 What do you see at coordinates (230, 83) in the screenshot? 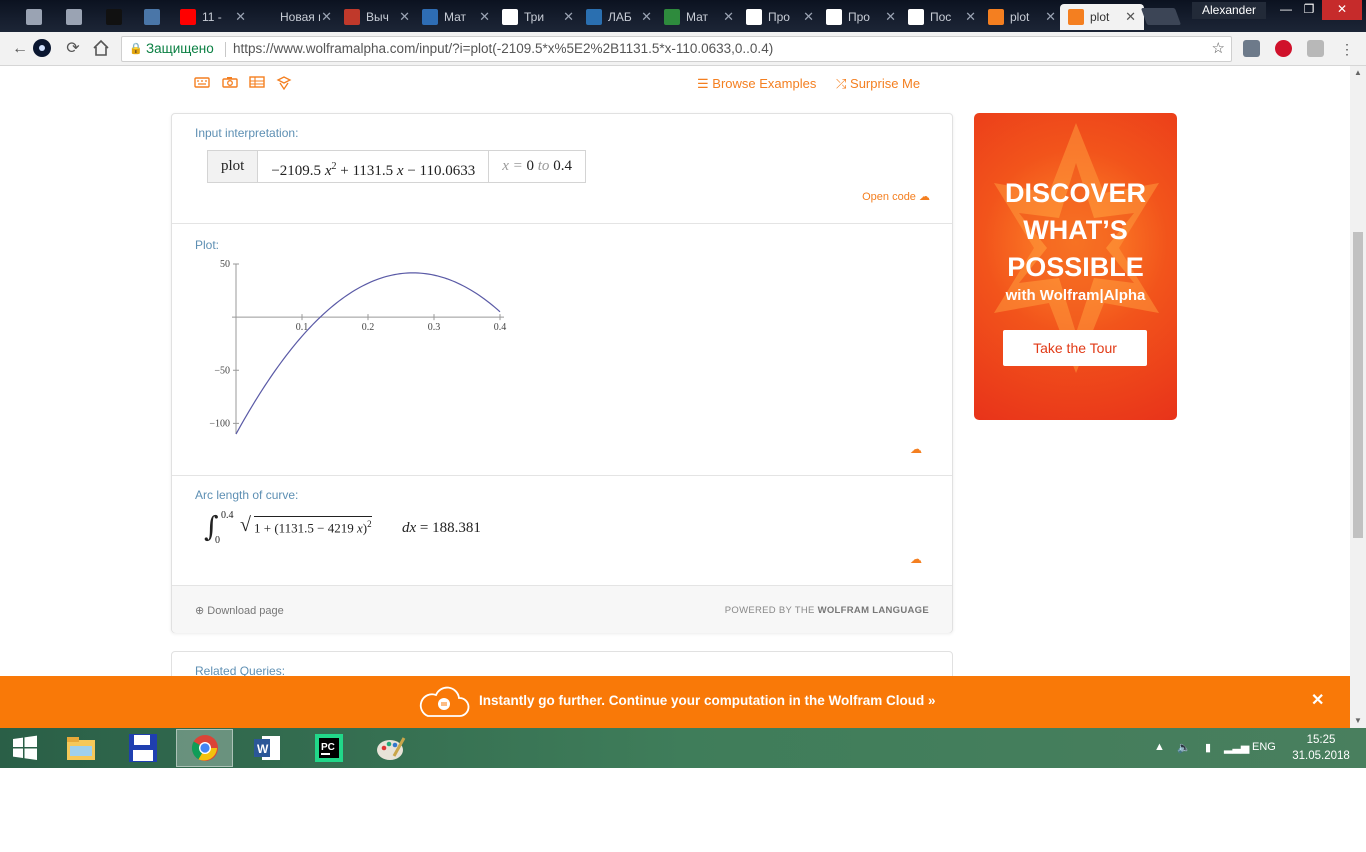
I see `camera-icon` at bounding box center [230, 83].